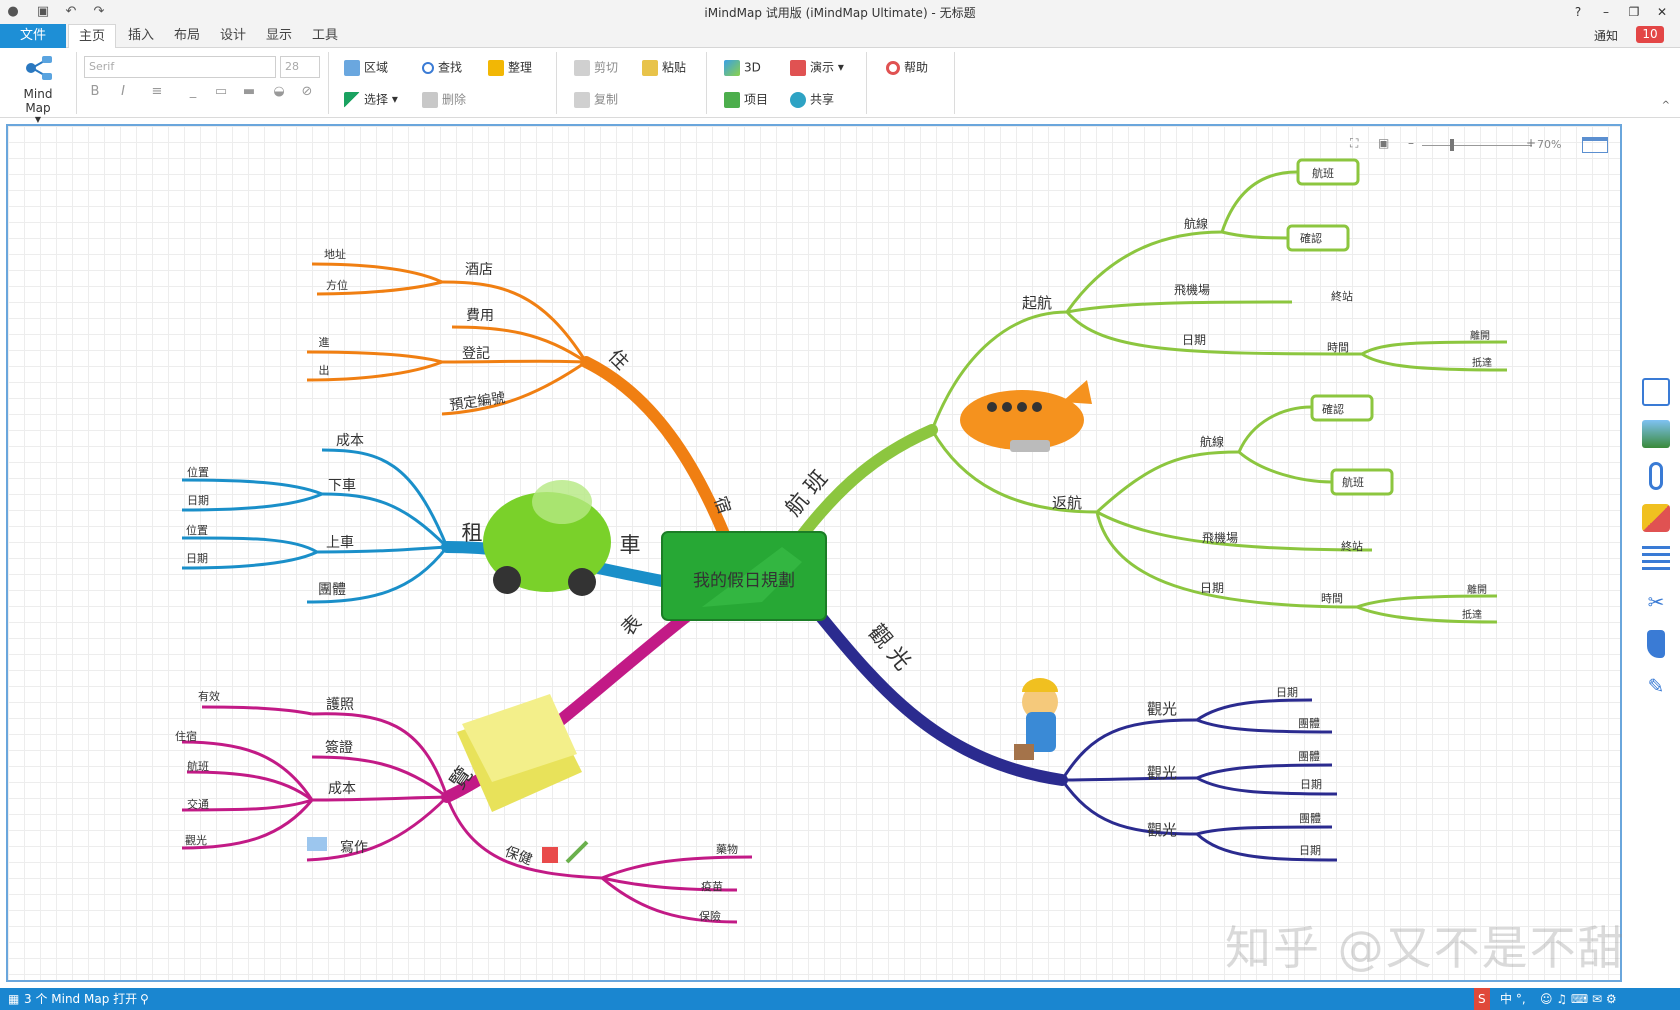 The height and width of the screenshot is (1010, 1680). Describe the element at coordinates (1650, 34) in the screenshot. I see `notify-badge: 10` at that location.